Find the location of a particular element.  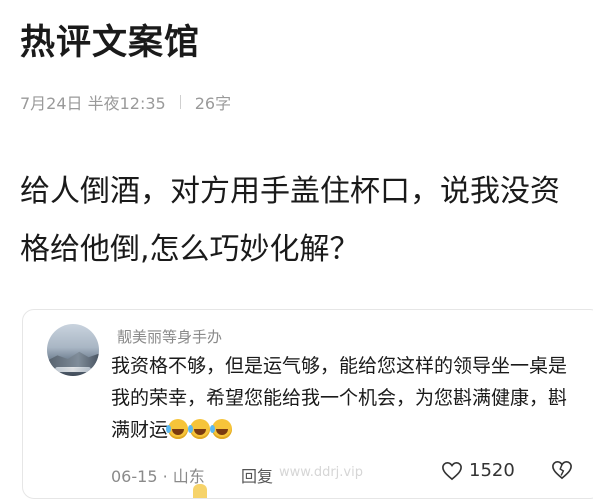

word-count: 26字 is located at coordinates (213, 103).